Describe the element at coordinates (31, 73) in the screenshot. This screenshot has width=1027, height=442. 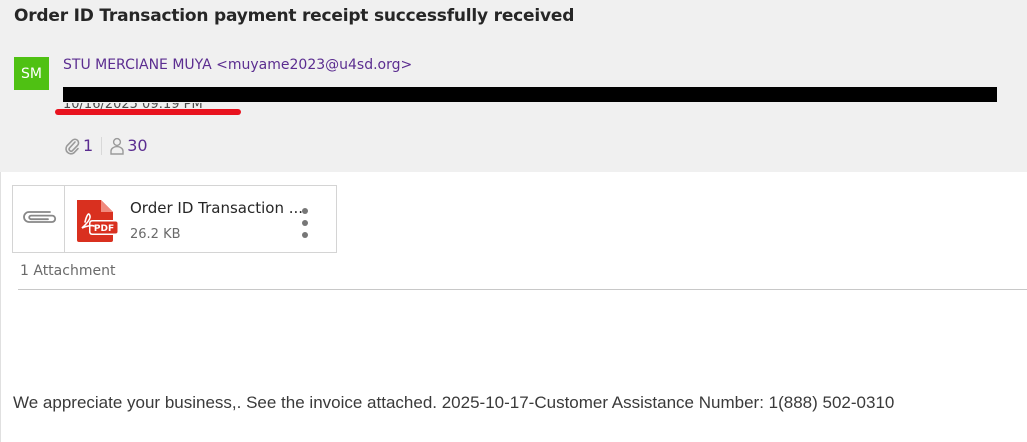
I see `sender-avatar: SM` at that location.